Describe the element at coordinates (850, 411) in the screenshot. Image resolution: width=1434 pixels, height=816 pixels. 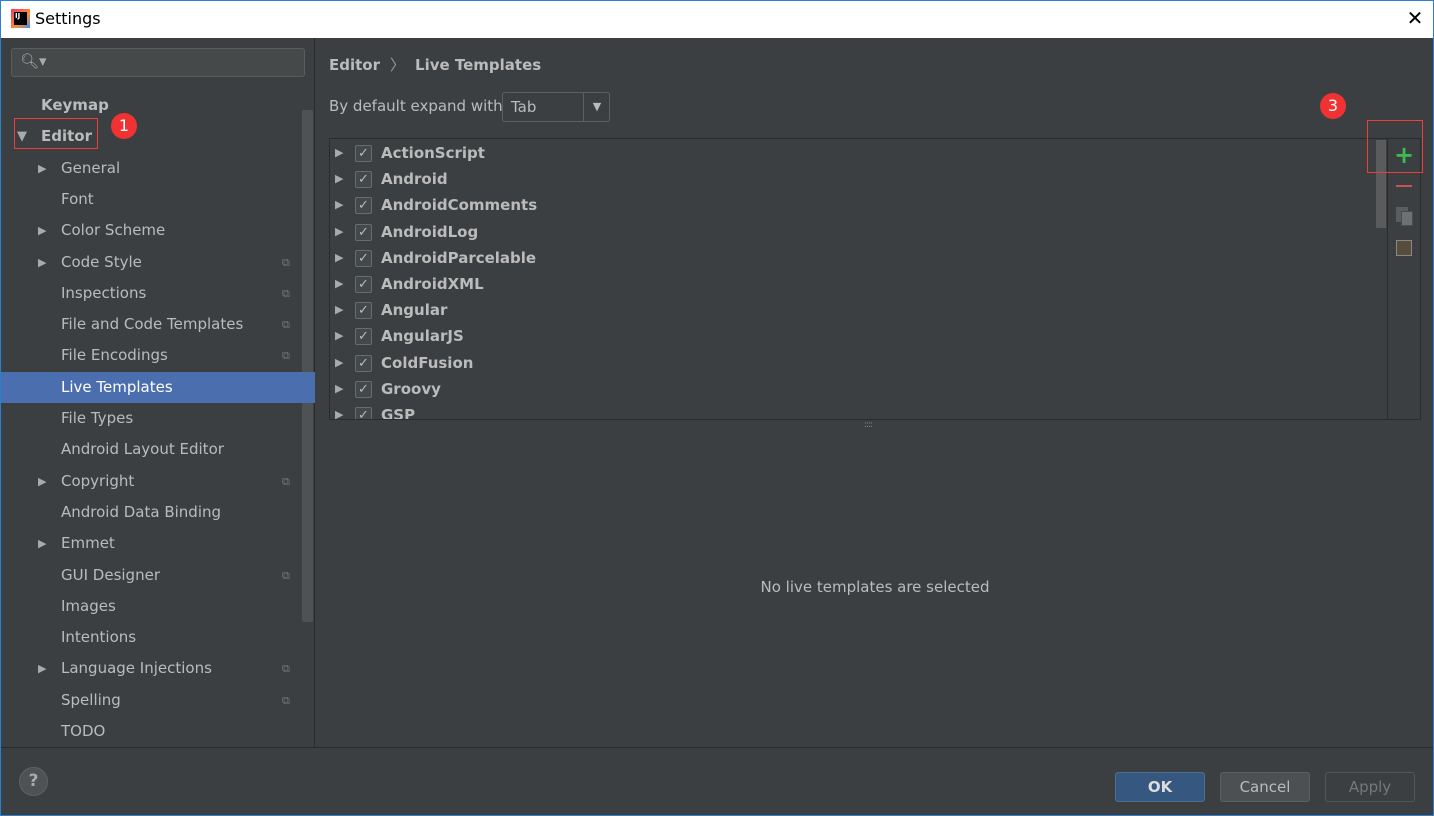
I see `template-group-row: ▶ ✓ GSP` at that location.